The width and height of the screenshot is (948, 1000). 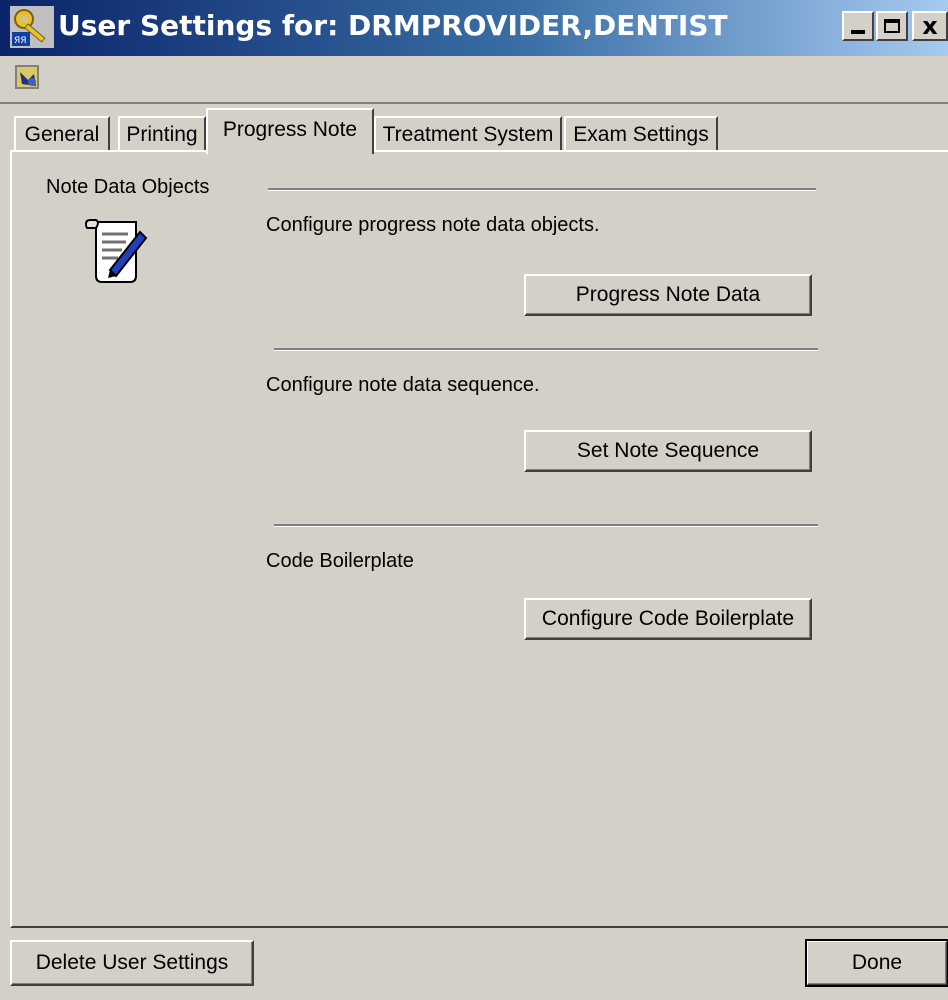 I want to click on window-title: User Settings for: DRMPROVIDER,DENTIST, so click(x=393, y=25).